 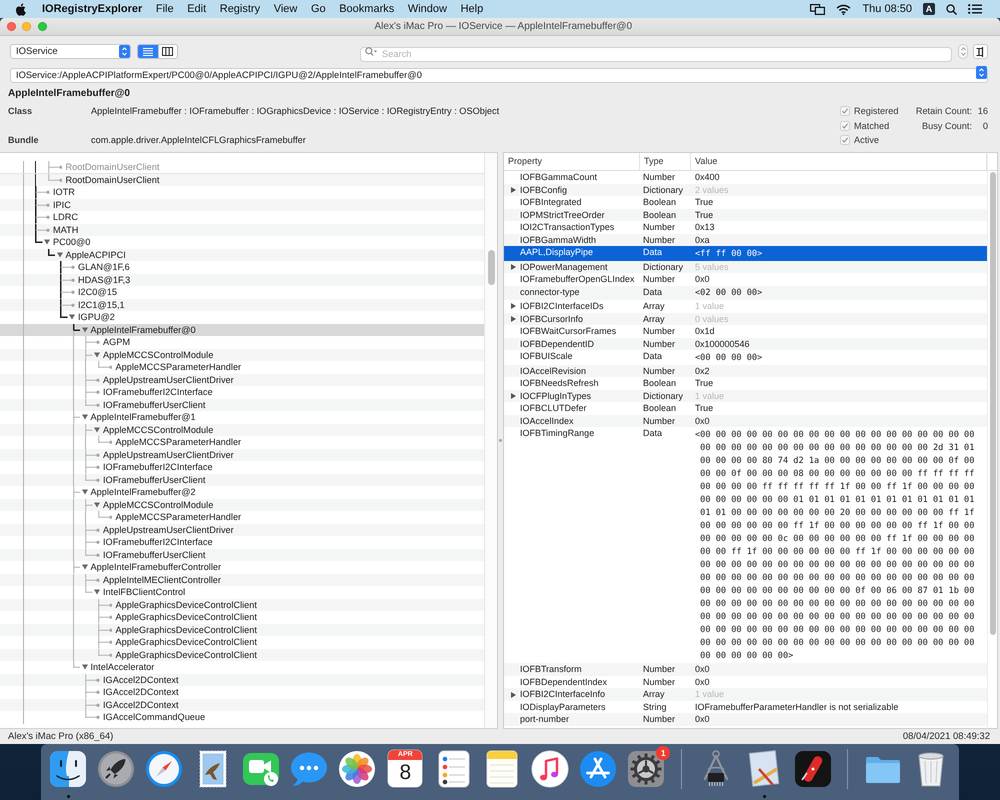 What do you see at coordinates (745, 190) in the screenshot?
I see `property-row: IOFBConfig Dictionary 2 values` at bounding box center [745, 190].